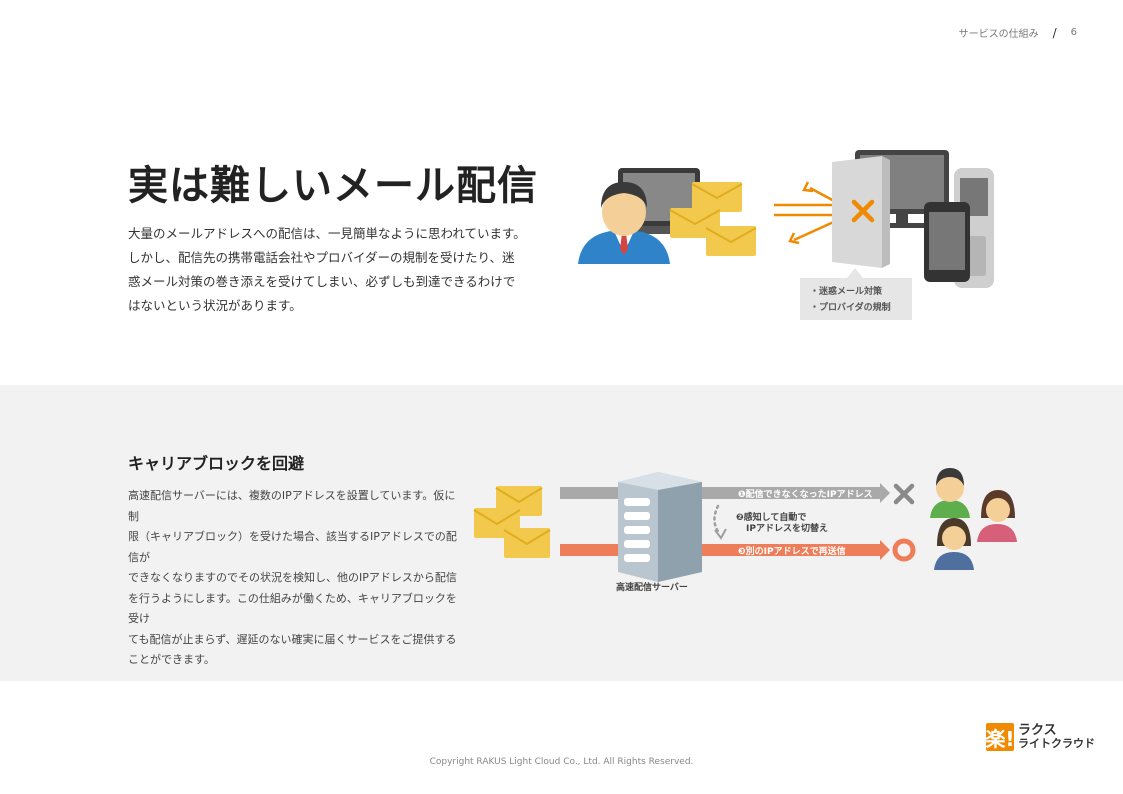 The height and width of the screenshot is (794, 1123). Describe the element at coordinates (292, 506) in the screenshot. I see `carrier-line: 高速配信サーバーには、複数のIPアドレスを設置しています。仮に制` at that location.